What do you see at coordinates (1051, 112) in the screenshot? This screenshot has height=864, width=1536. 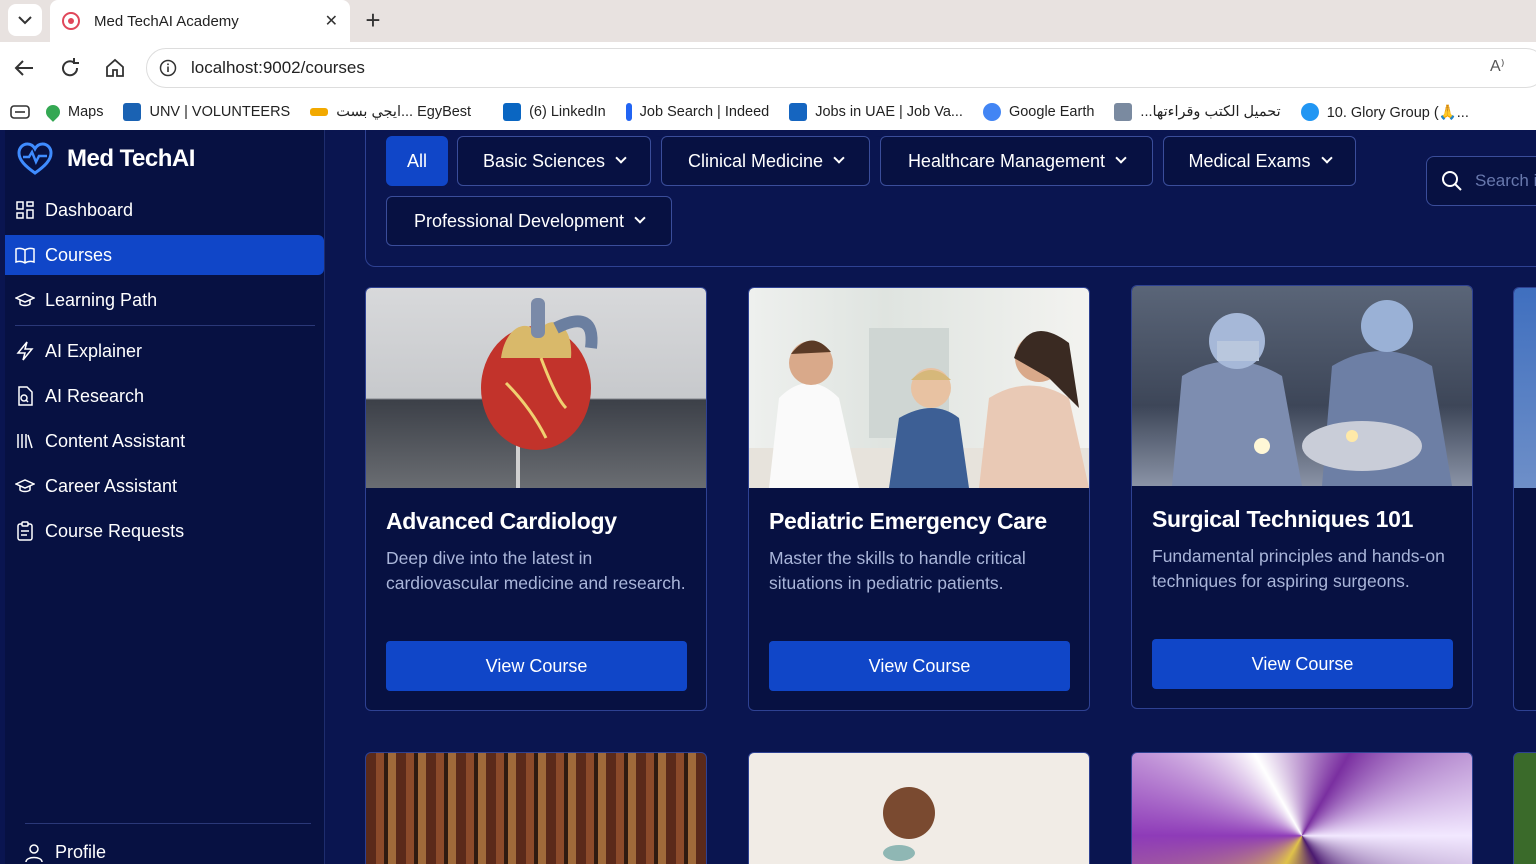 I see `bookmark-label: Google Earth` at bounding box center [1051, 112].